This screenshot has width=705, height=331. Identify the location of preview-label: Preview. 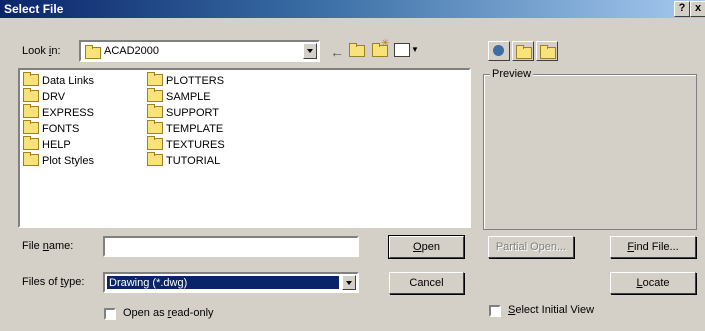
(512, 74).